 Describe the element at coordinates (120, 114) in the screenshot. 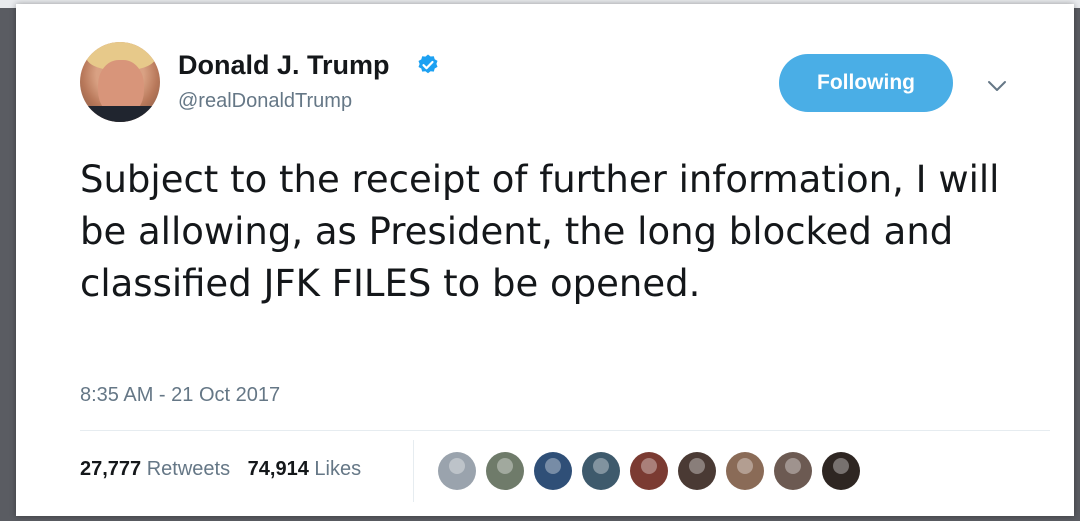

I see `avatar-suit` at that location.